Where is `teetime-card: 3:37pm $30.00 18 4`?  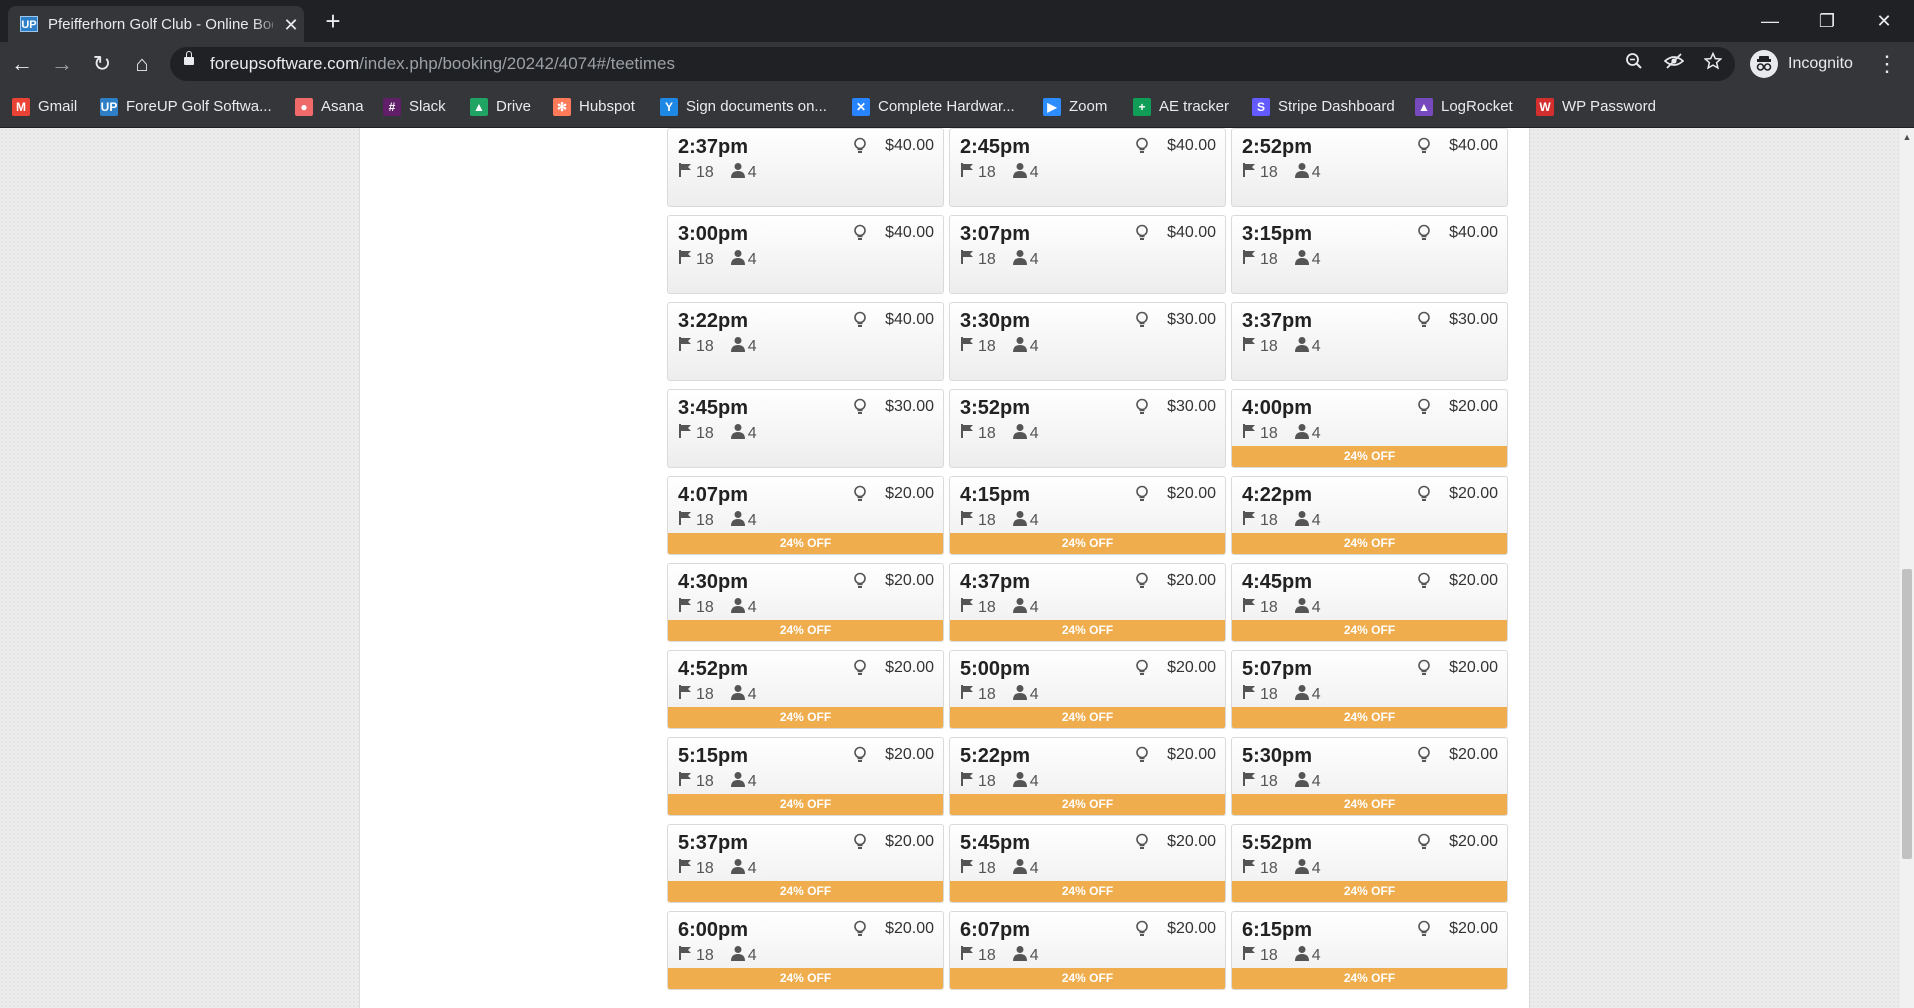 teetime-card: 3:37pm $30.00 18 4 is located at coordinates (1369, 341).